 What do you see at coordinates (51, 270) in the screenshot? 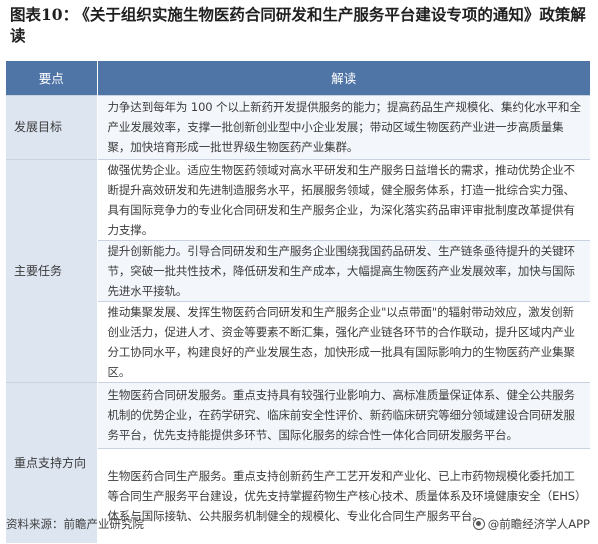
I see `row-key-tasks: 主要任务` at bounding box center [51, 270].